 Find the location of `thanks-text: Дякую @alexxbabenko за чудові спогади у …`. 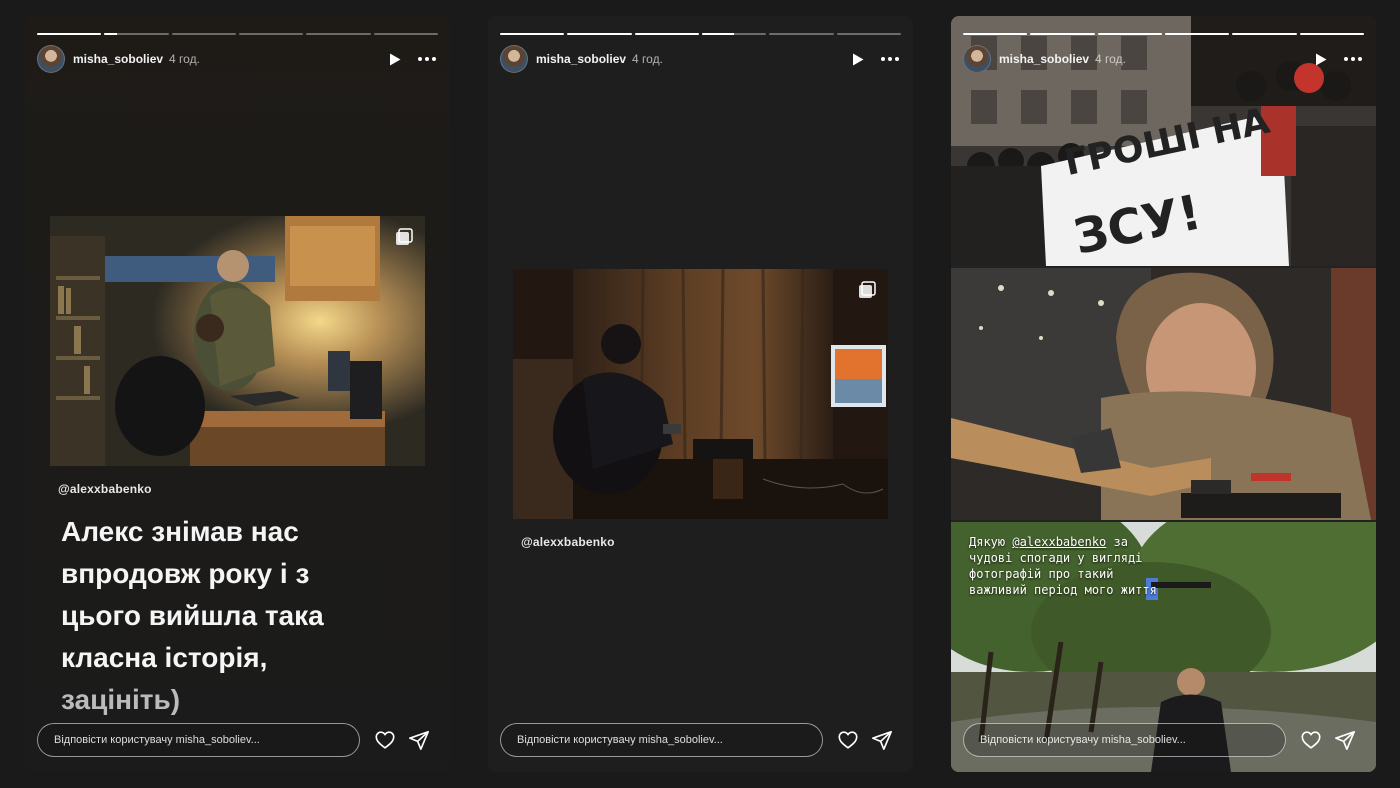

thanks-text: Дякую @alexxbabenko за чудові спогади у … is located at coordinates (1069, 566).